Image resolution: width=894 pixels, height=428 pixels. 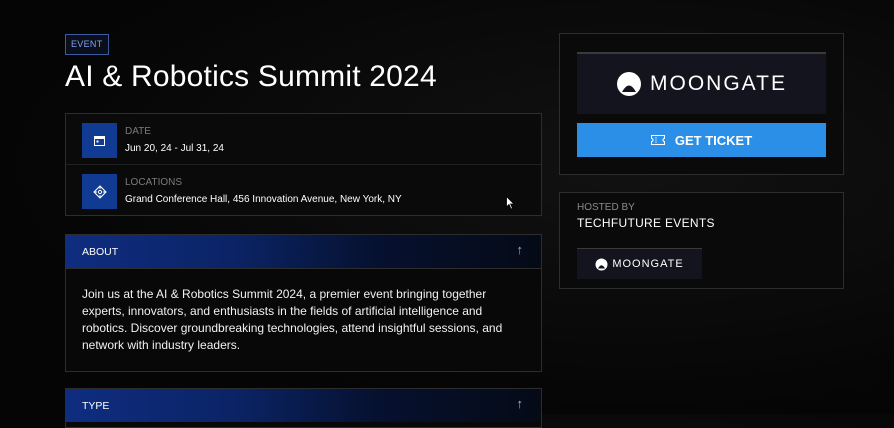 I want to click on type-section: TYPE ↑, so click(x=303, y=408).